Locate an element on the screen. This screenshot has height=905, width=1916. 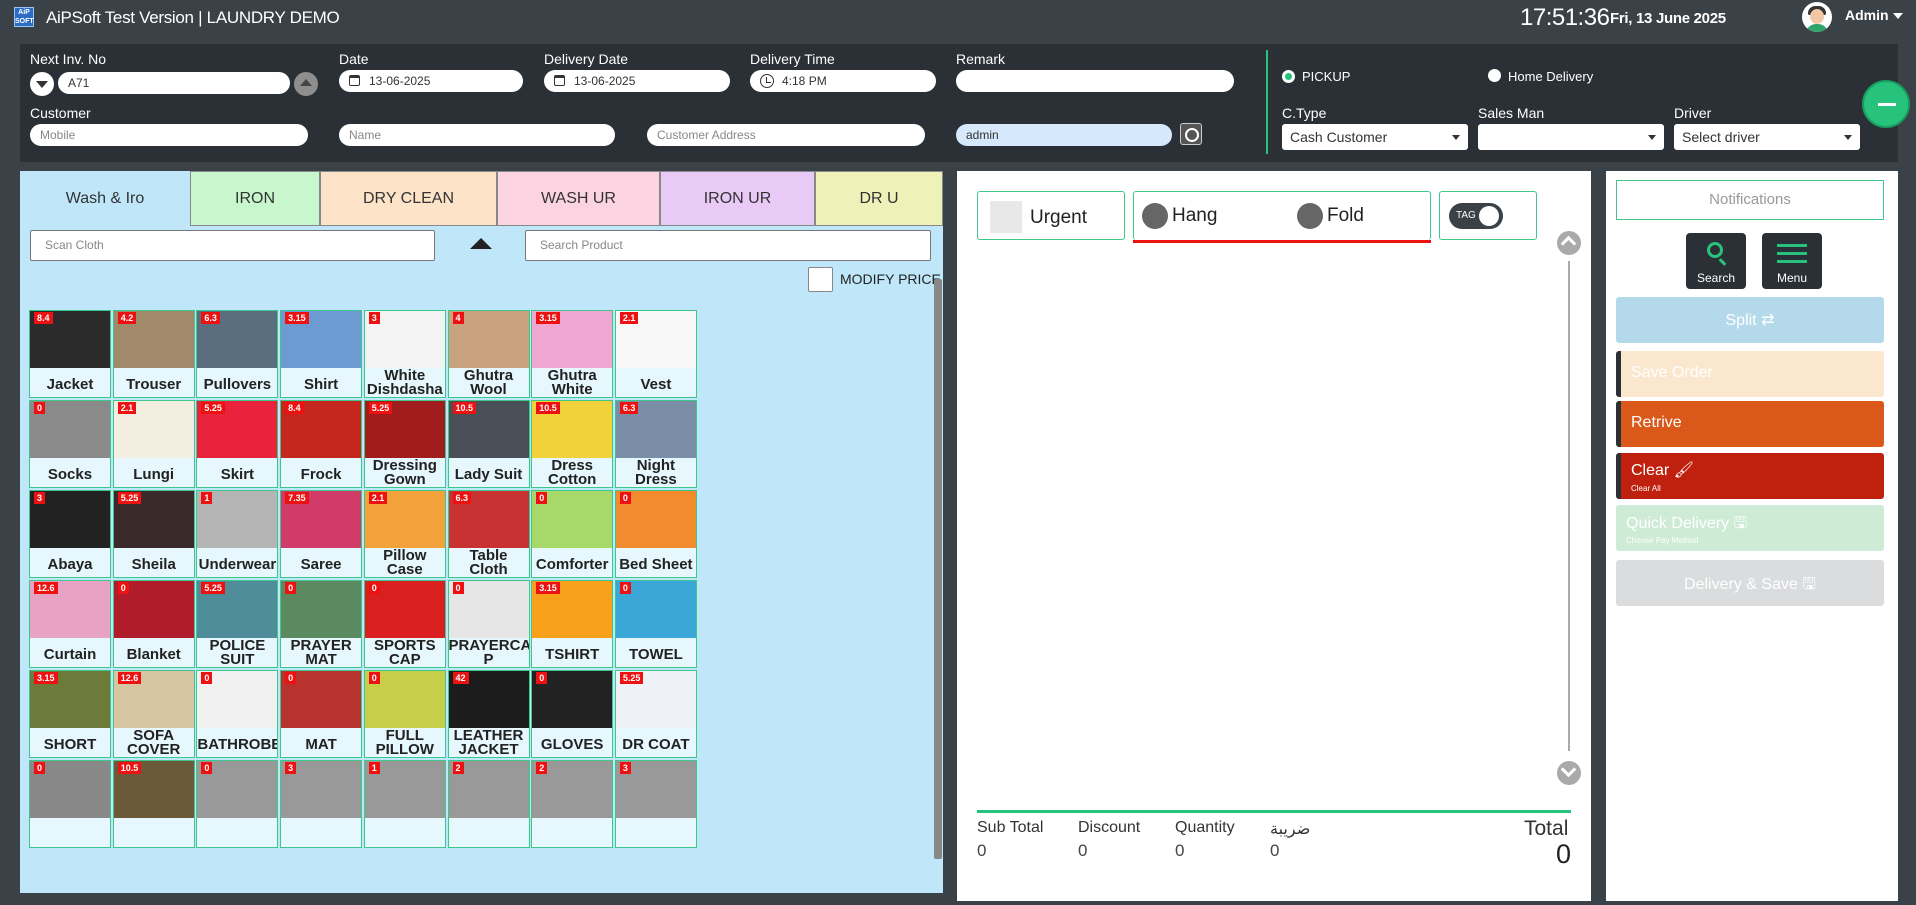
inv-prev-button is located at coordinates (42, 84).